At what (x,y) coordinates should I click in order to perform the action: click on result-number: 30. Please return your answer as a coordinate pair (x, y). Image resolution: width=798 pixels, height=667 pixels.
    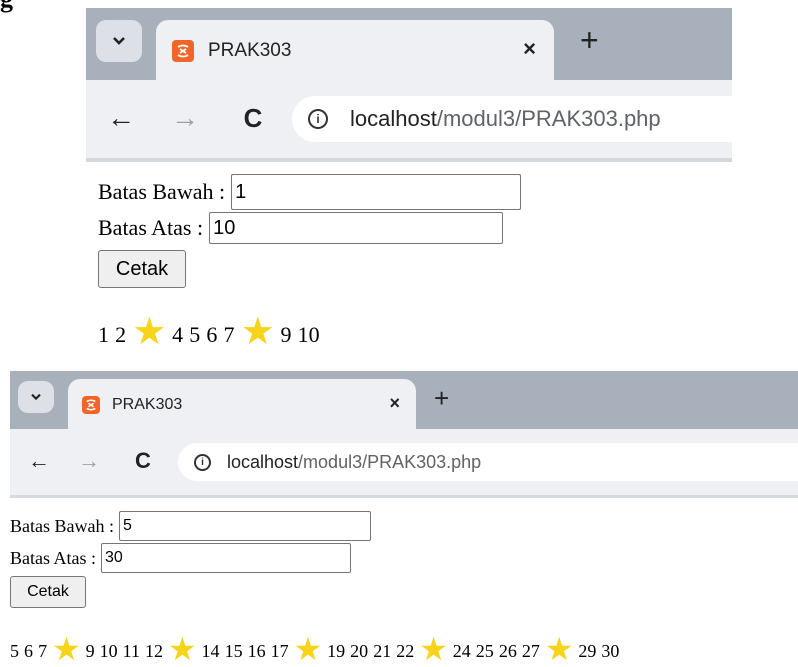
    Looking at the image, I should click on (610, 651).